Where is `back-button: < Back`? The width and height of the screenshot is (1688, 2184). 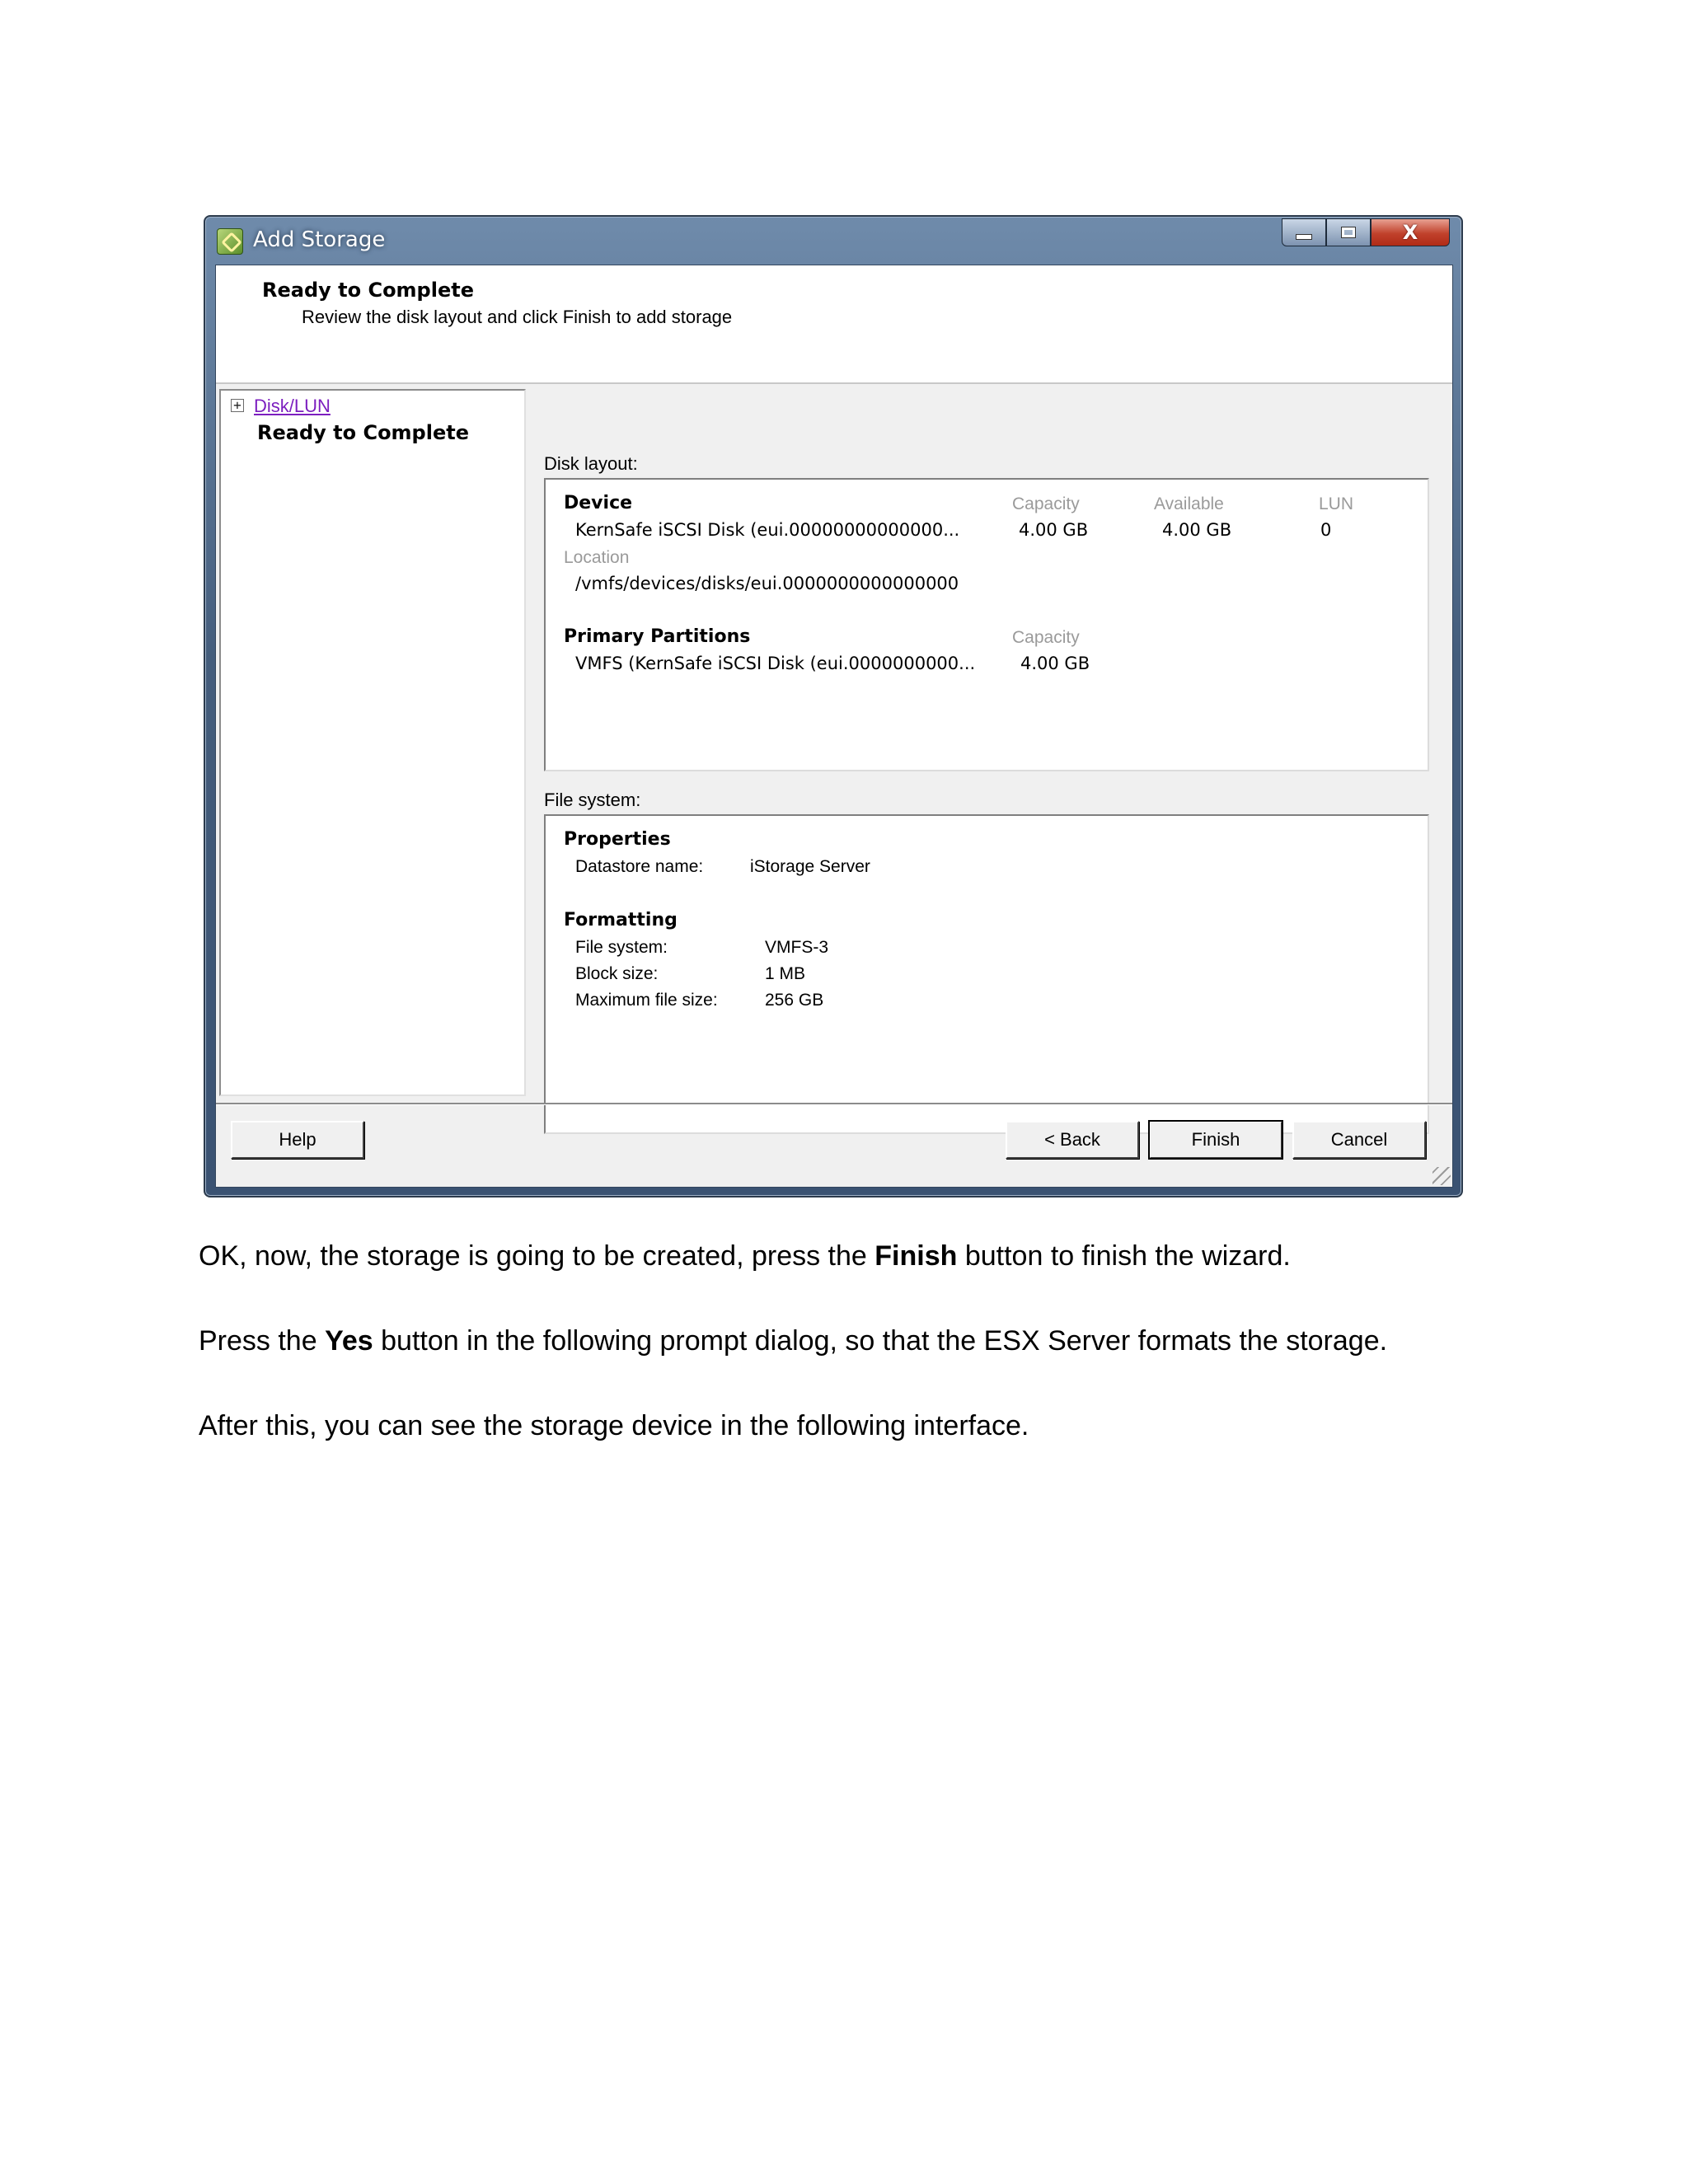 back-button: < Back is located at coordinates (1072, 1140).